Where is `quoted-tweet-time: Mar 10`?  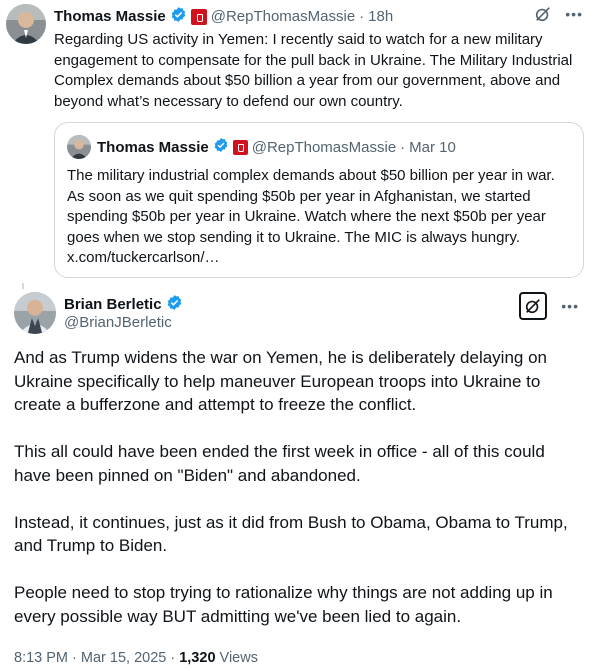
quoted-tweet-time: Mar 10 is located at coordinates (432, 147).